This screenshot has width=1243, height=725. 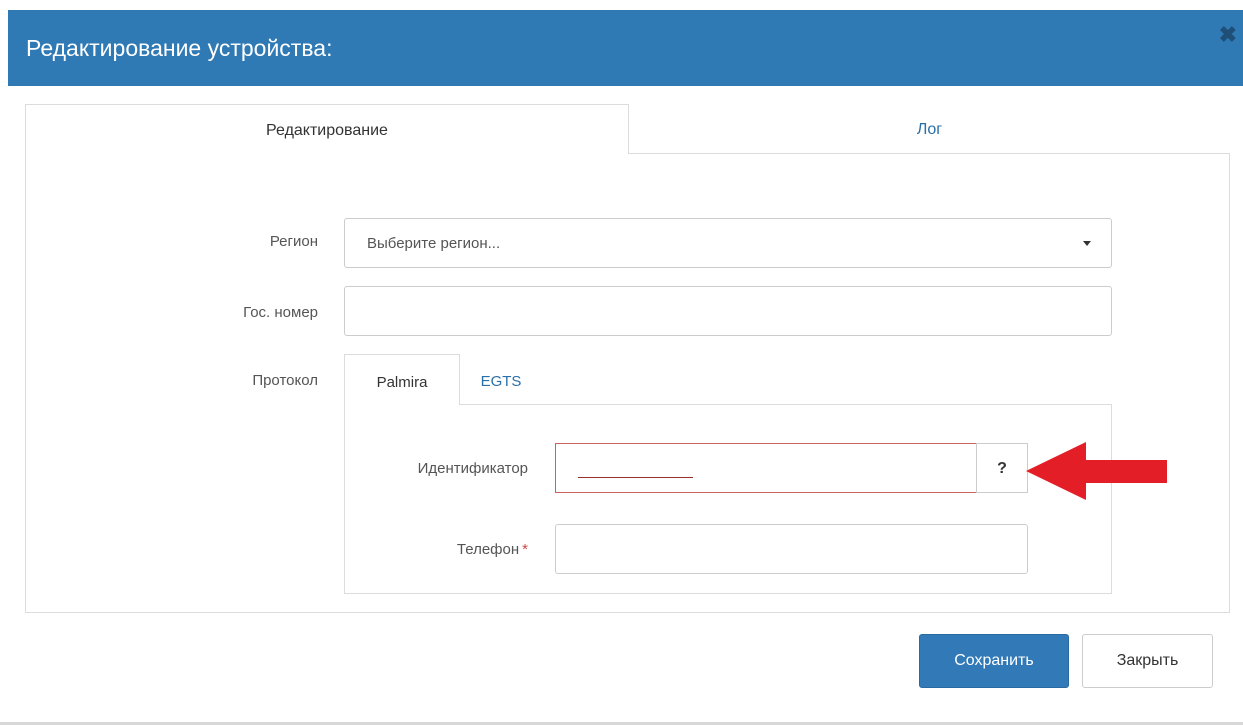 What do you see at coordinates (472, 468) in the screenshot?
I see `identifier-label: Идентификатор` at bounding box center [472, 468].